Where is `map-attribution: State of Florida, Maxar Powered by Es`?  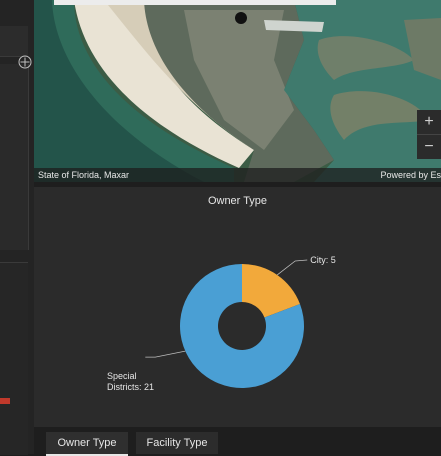 map-attribution: State of Florida, Maxar Powered by Es is located at coordinates (237, 175).